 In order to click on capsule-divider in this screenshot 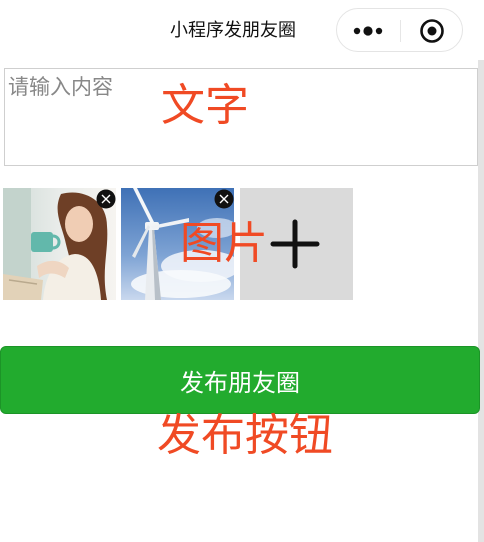, I will do `click(400, 31)`.